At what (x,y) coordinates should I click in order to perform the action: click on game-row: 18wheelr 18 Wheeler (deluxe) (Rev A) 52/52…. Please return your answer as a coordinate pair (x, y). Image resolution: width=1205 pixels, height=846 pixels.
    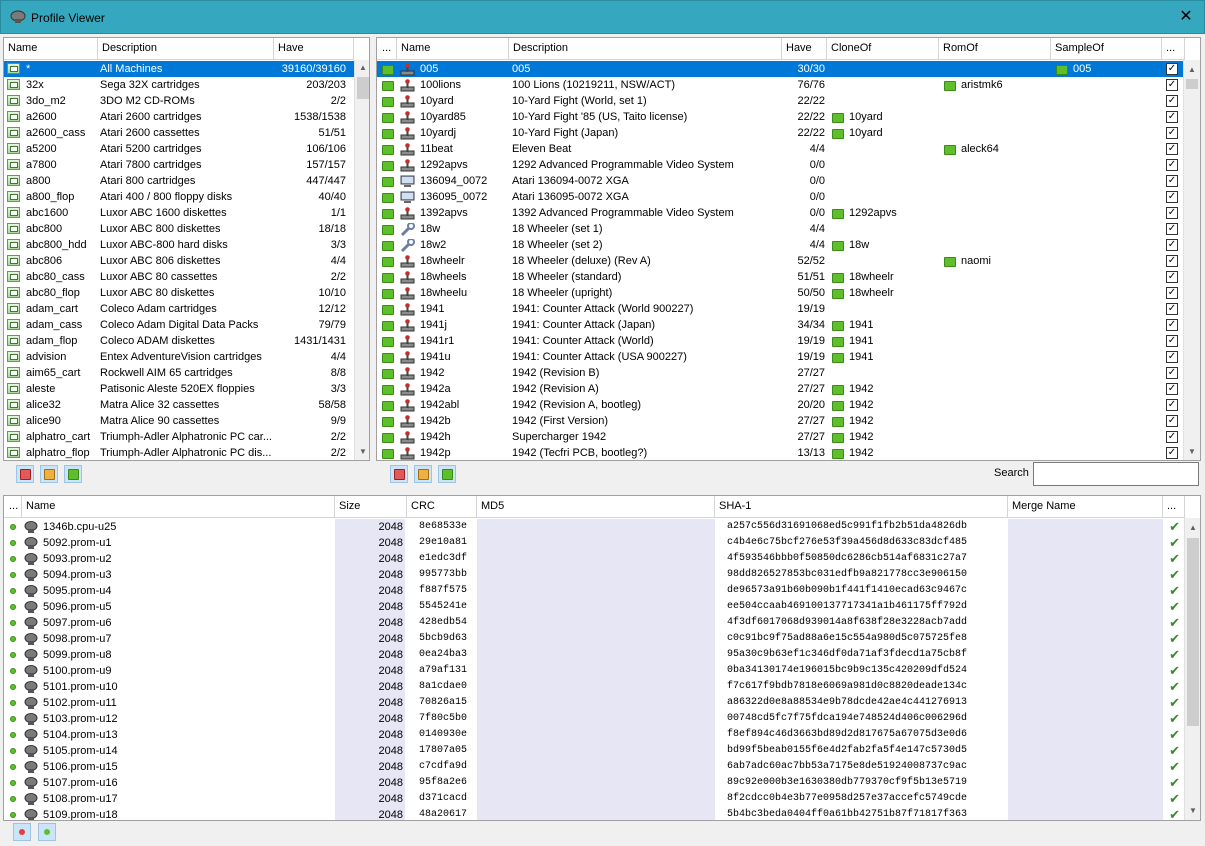
    Looking at the image, I should click on (780, 261).